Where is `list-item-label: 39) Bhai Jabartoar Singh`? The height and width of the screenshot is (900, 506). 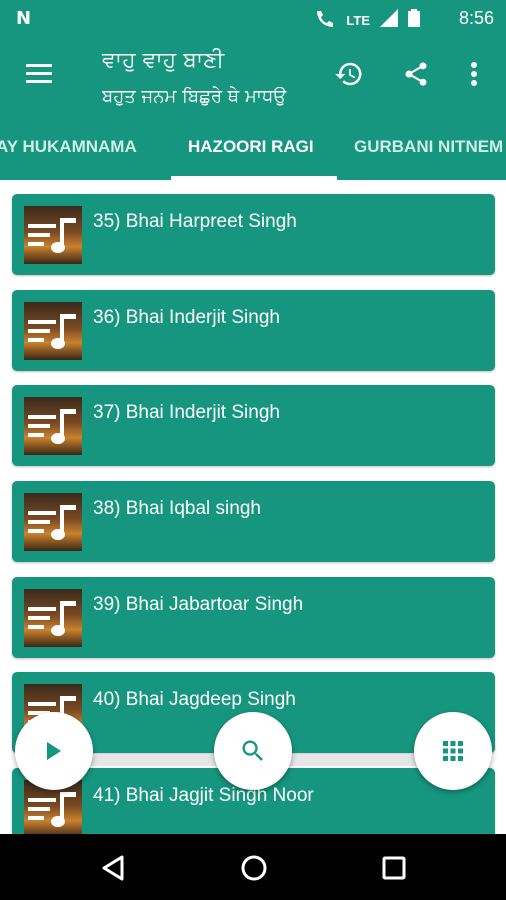
list-item-label: 39) Bhai Jabartoar Singh is located at coordinates (198, 604).